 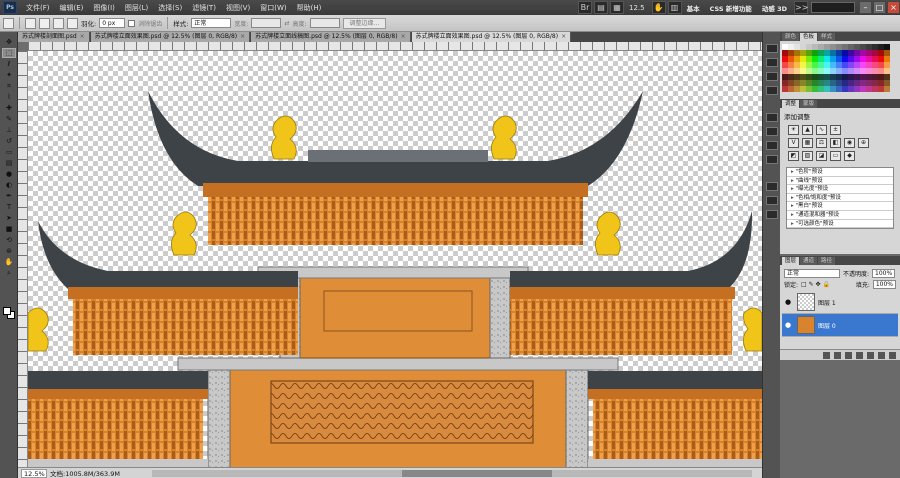 What do you see at coordinates (887, 89) in the screenshot?
I see `color-swatch` at bounding box center [887, 89].